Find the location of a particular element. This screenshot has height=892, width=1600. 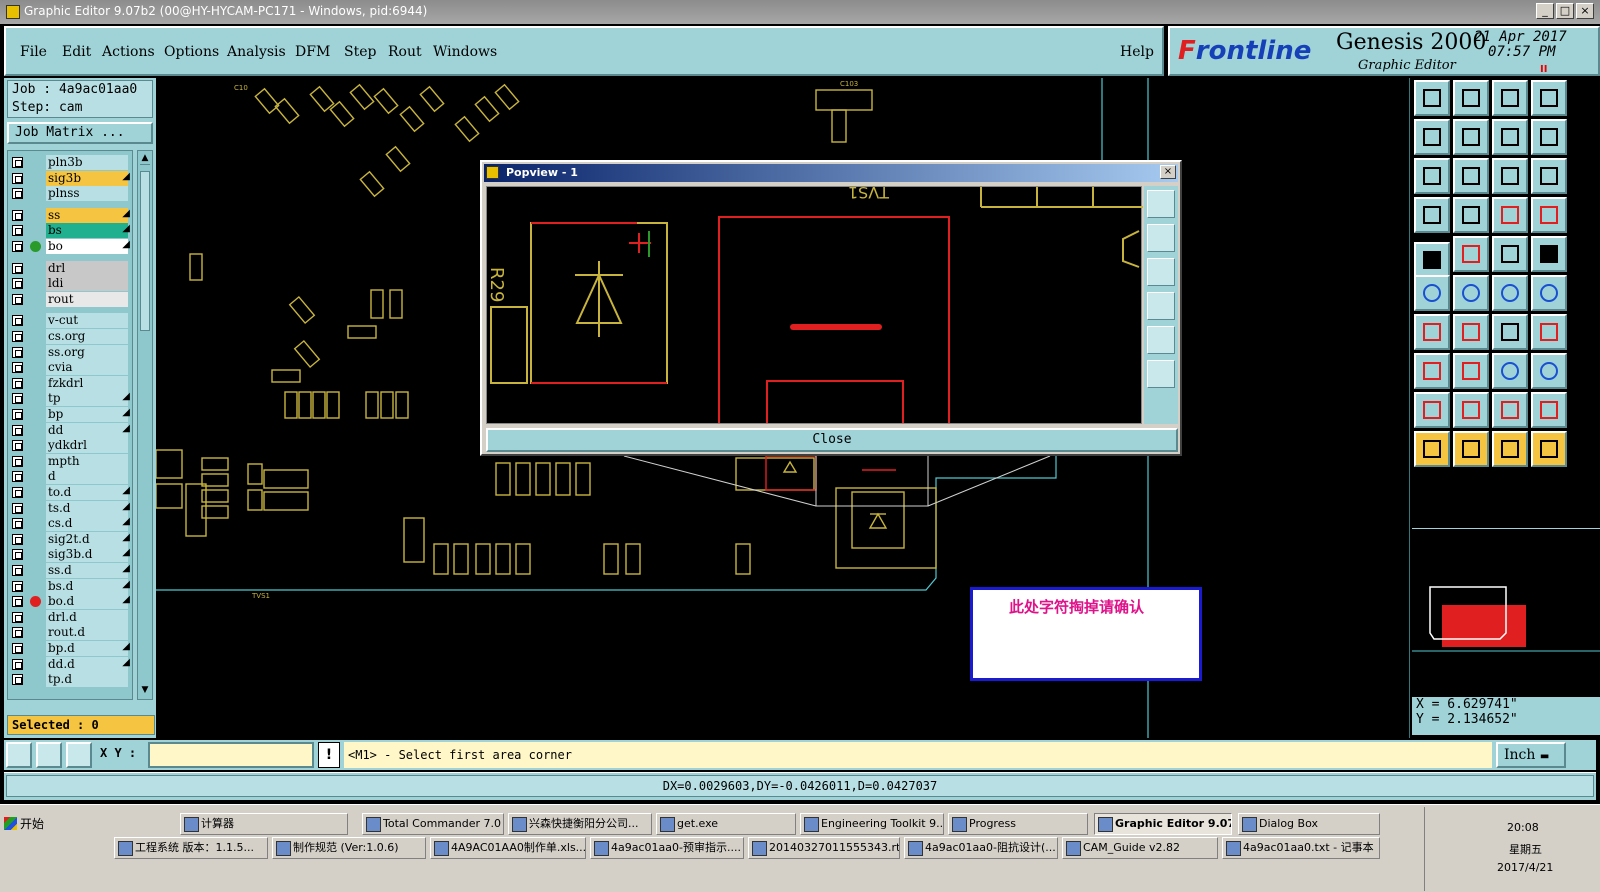

layer-name: tp is located at coordinates (87, 399).